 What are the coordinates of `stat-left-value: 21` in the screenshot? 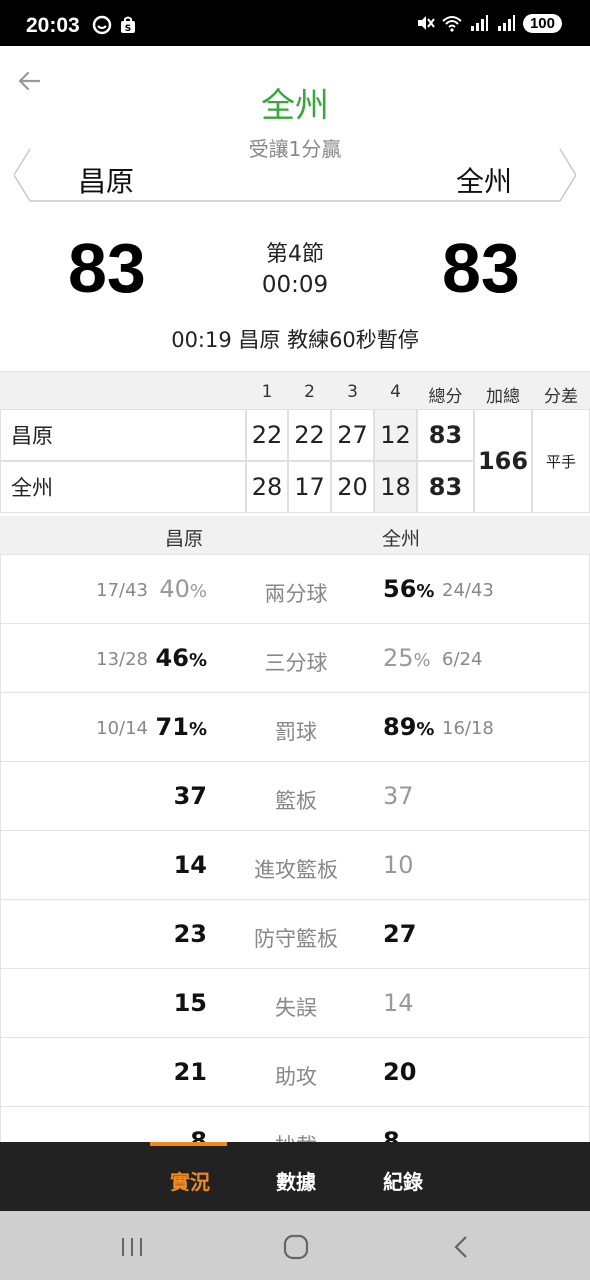 It's located at (190, 1072).